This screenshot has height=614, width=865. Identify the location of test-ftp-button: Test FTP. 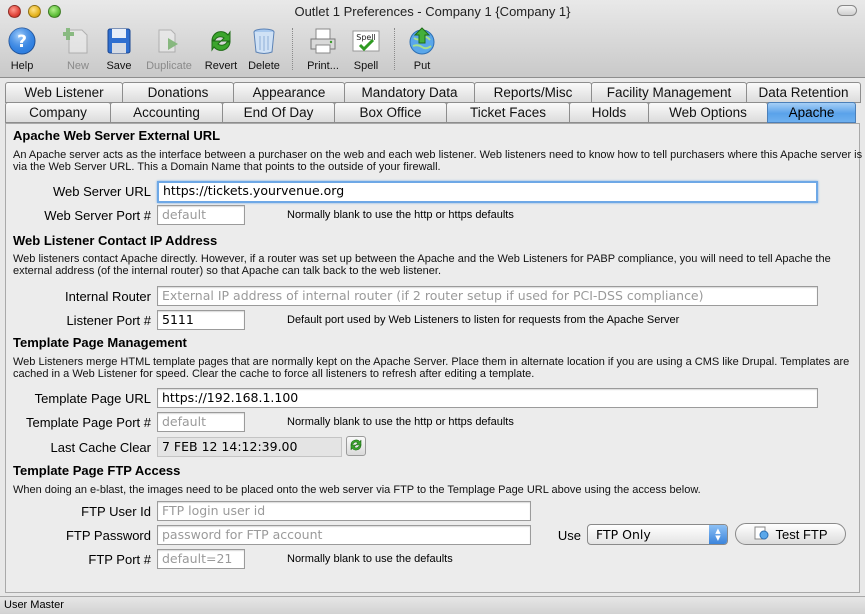
(790, 534).